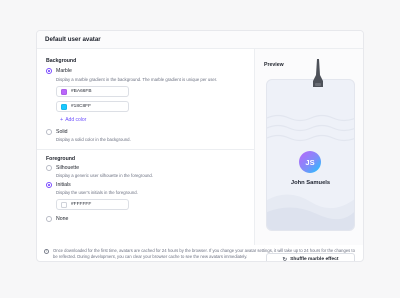 The image size is (400, 298). Describe the element at coordinates (62, 132) in the screenshot. I see `solid-label: Solid` at that location.